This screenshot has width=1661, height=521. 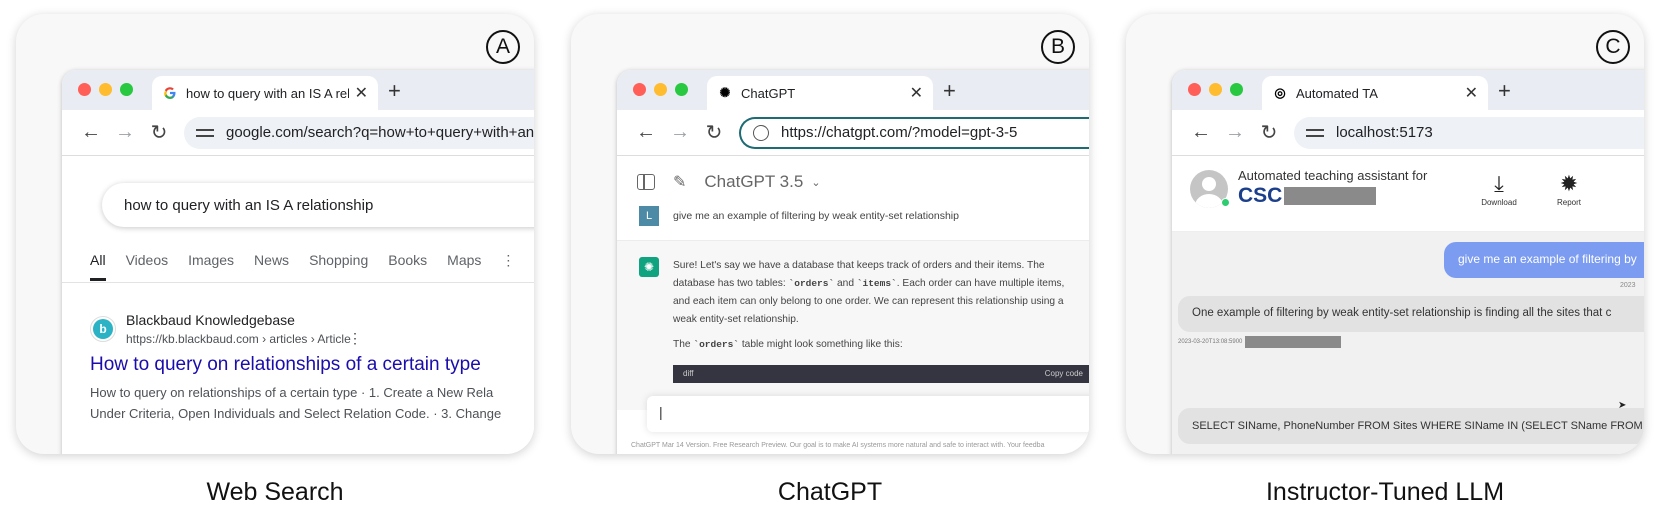 I want to click on user-message: give me an example of filtering by, so click(x=1544, y=260).